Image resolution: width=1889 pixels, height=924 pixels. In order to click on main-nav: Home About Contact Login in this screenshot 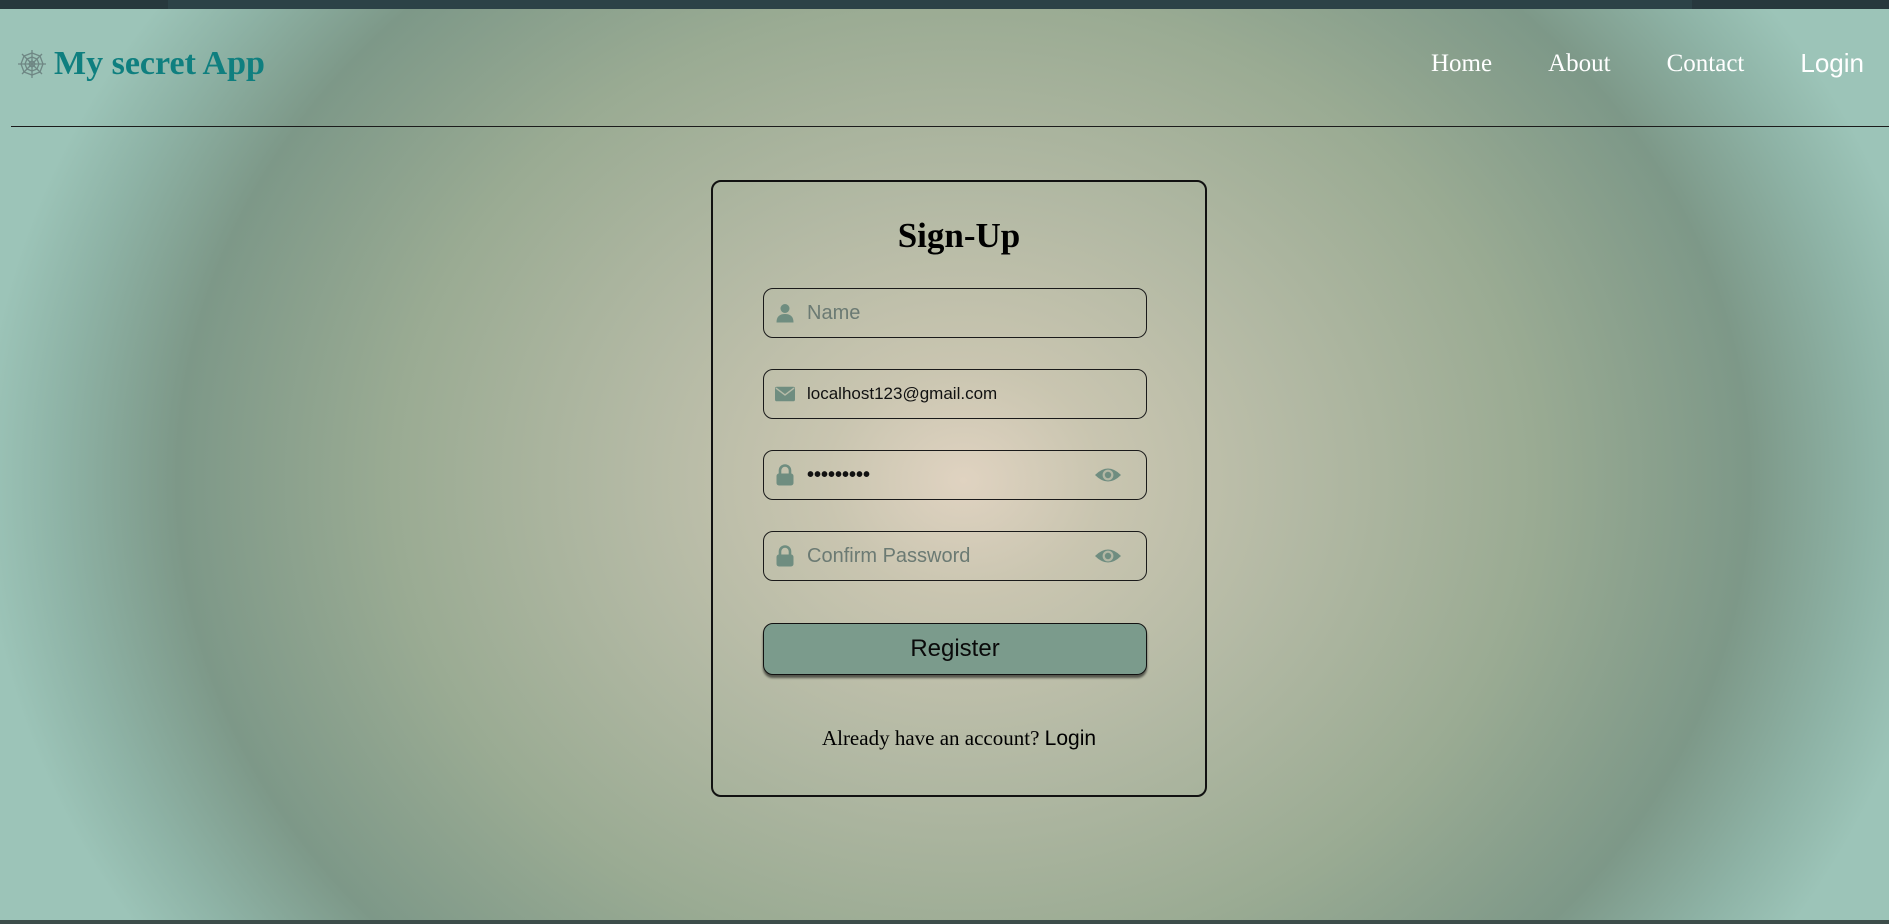, I will do `click(1647, 63)`.